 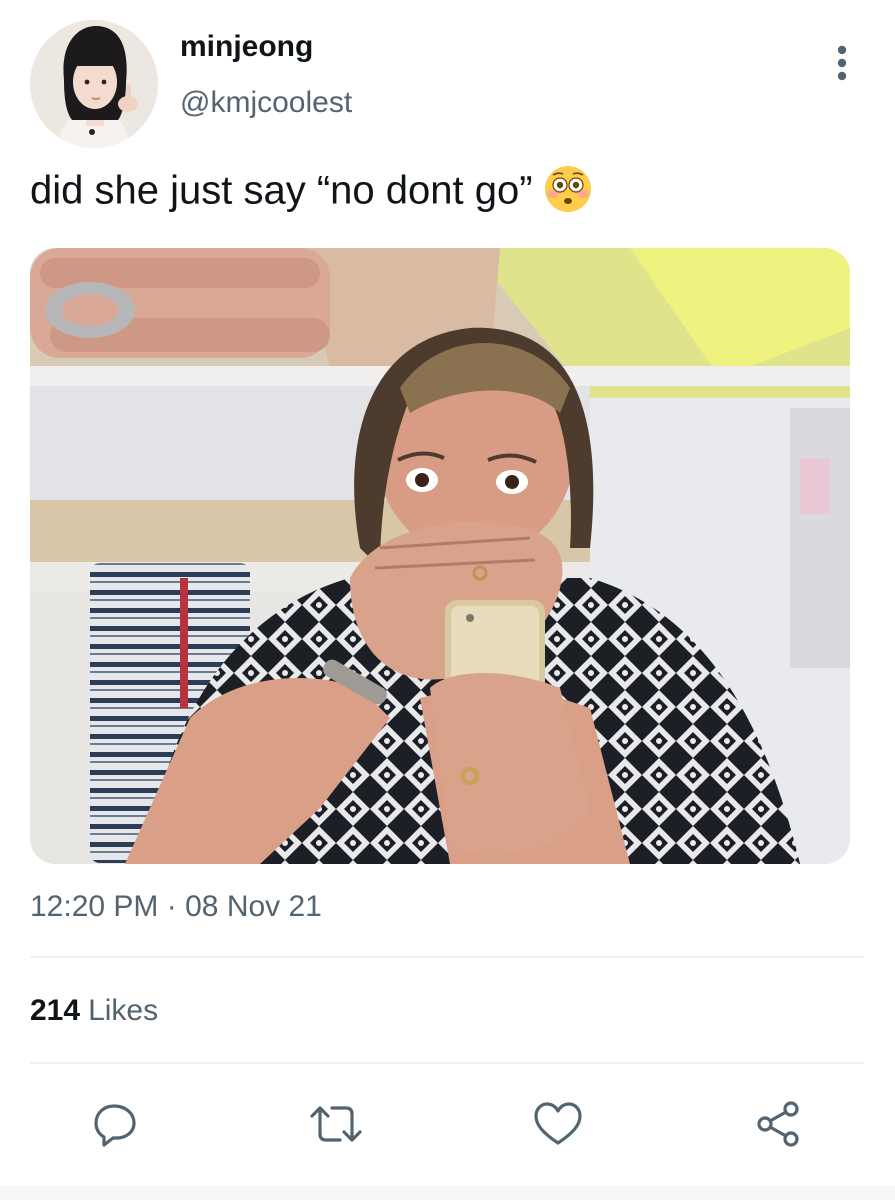 What do you see at coordinates (447, 1193) in the screenshot?
I see `bottom-edge` at bounding box center [447, 1193].